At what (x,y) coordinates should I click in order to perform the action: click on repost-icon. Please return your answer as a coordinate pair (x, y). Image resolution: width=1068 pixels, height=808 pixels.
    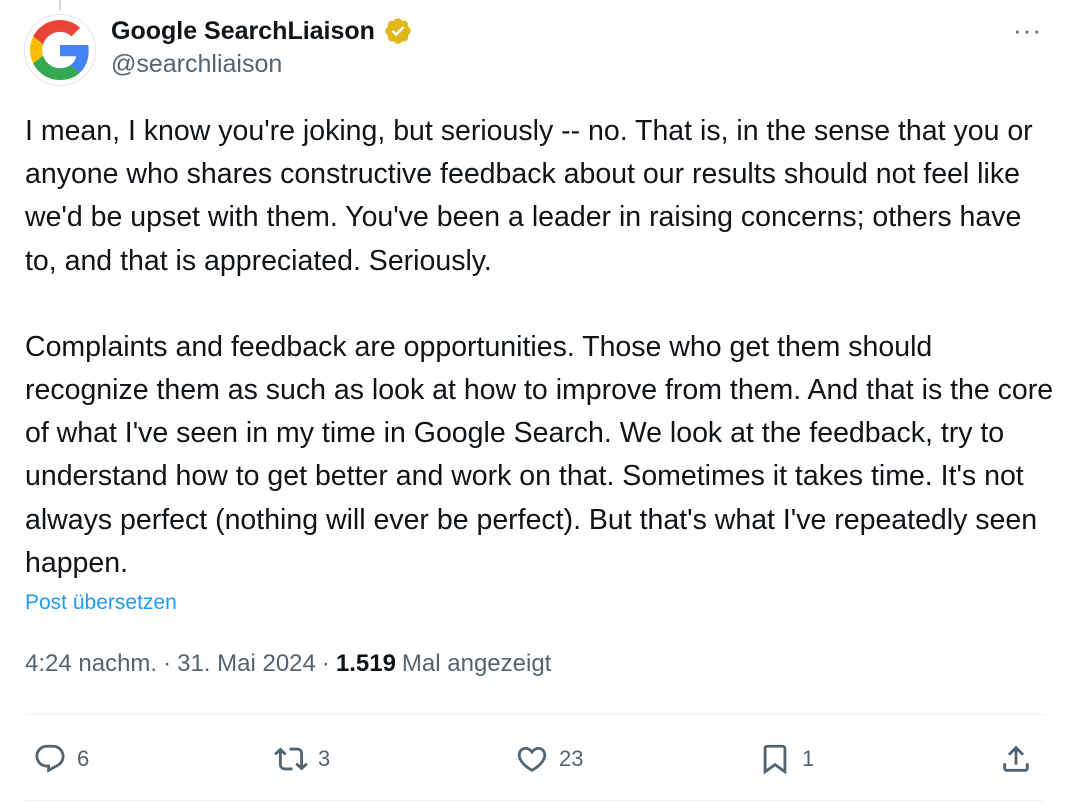
    Looking at the image, I should click on (291, 759).